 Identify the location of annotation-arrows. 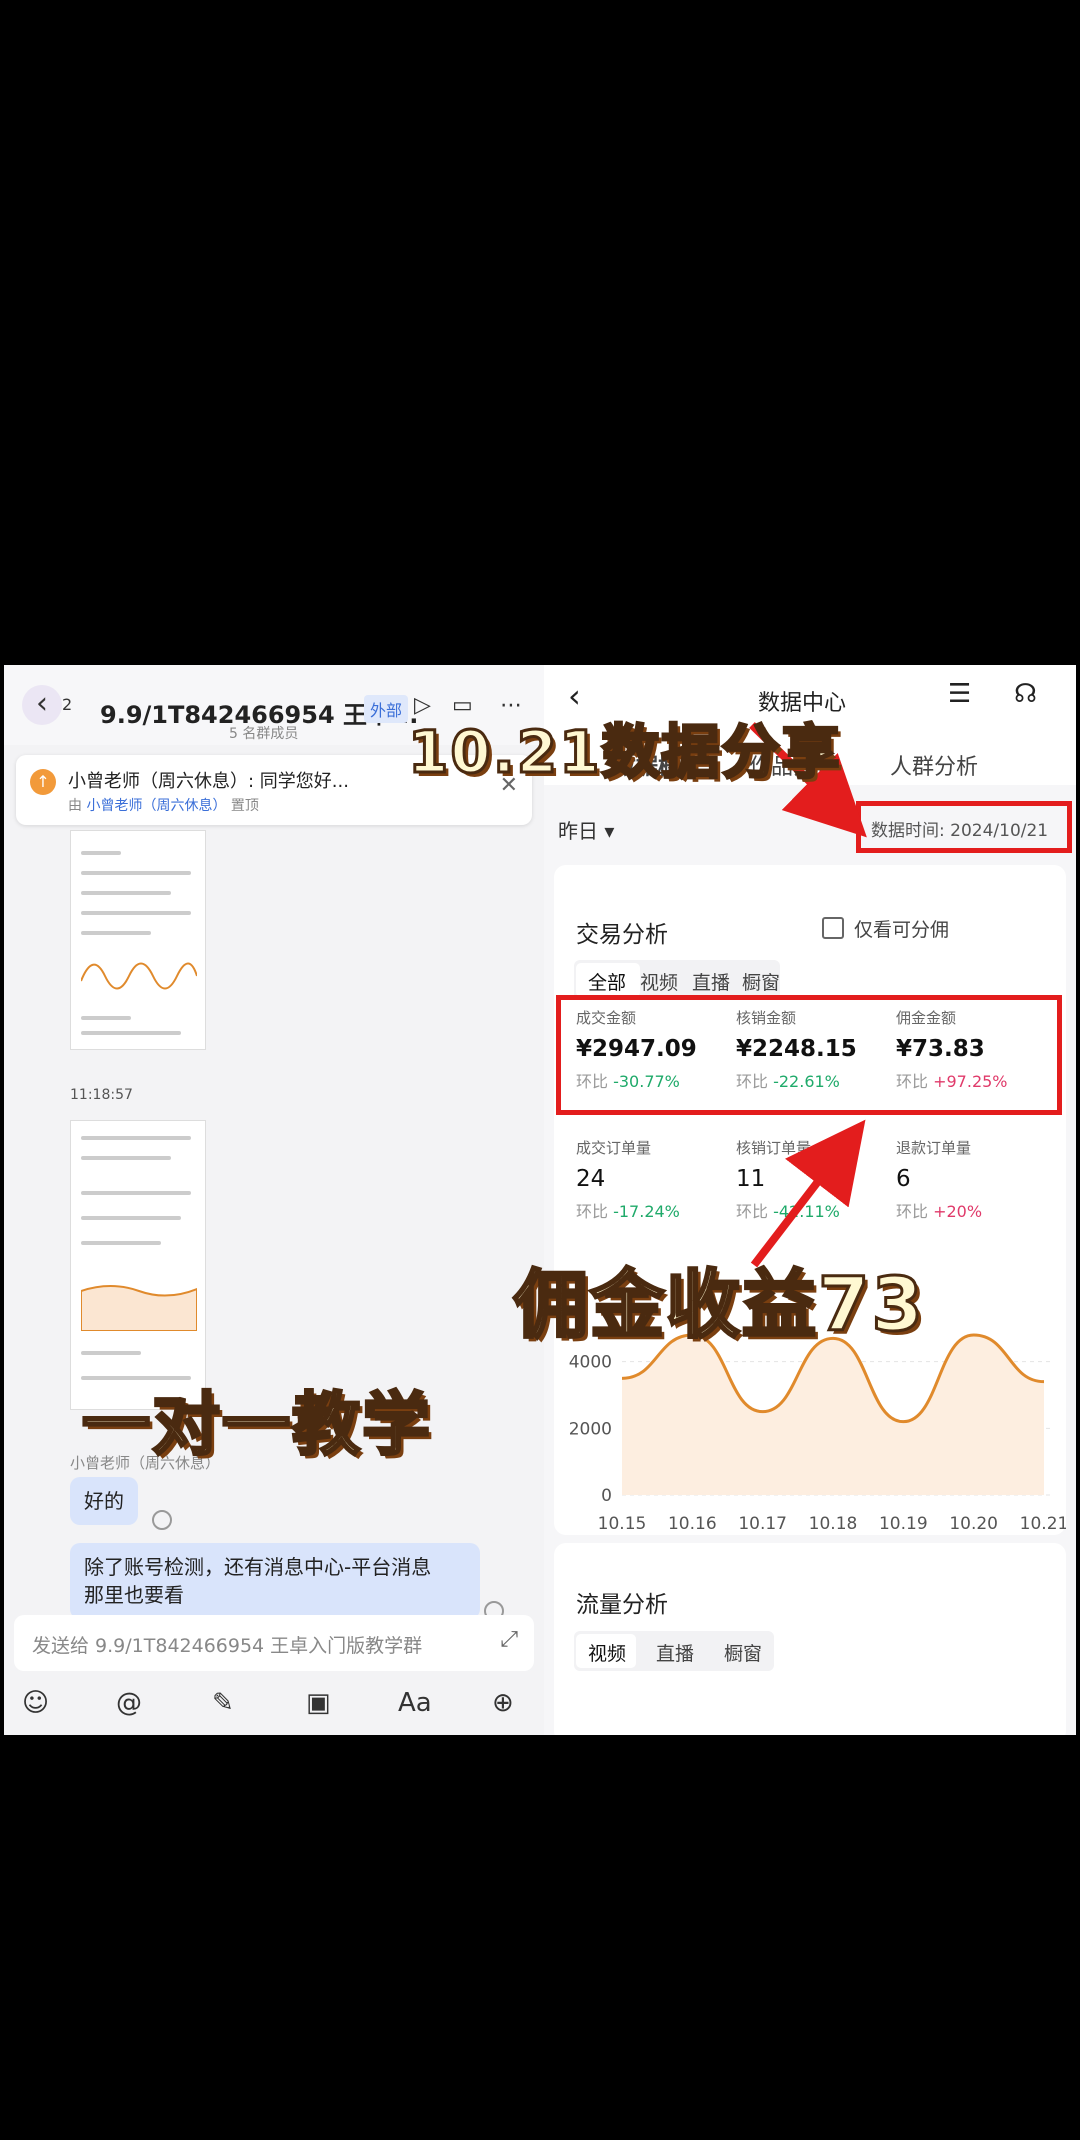
(808, 995).